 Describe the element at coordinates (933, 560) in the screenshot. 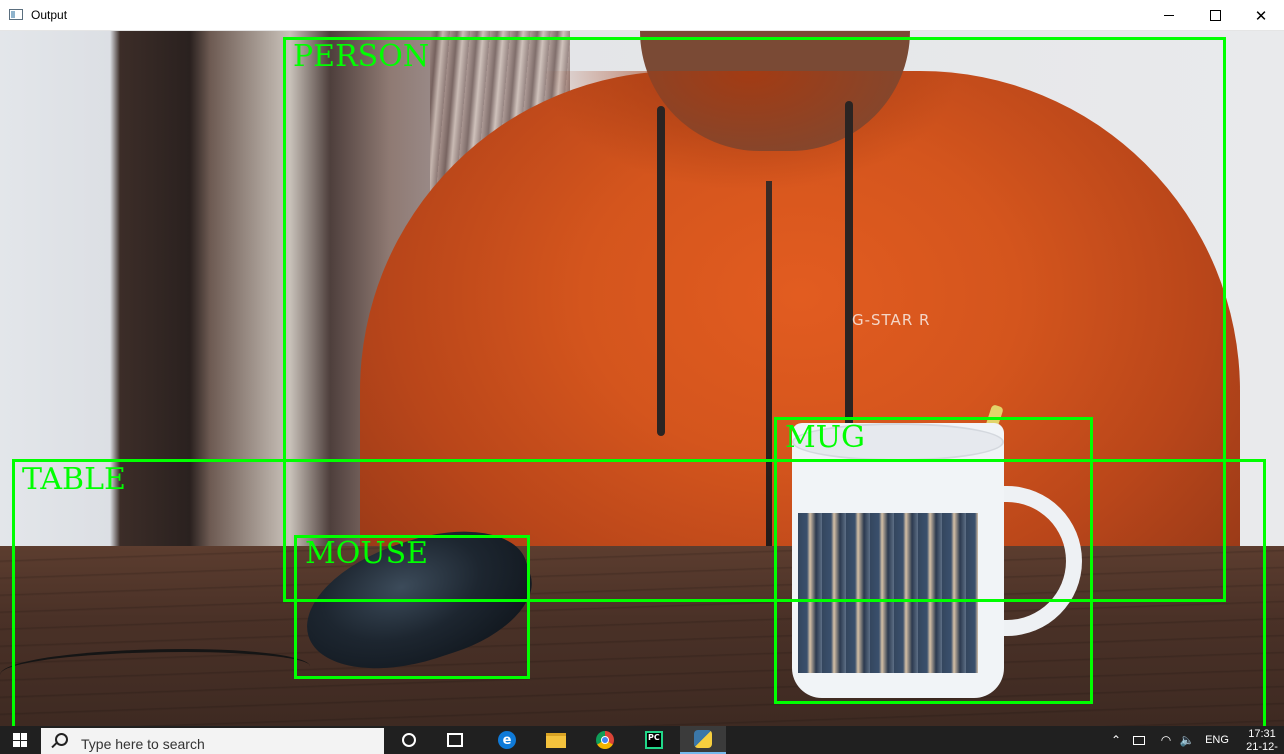

I see `detection-box-mug` at that location.